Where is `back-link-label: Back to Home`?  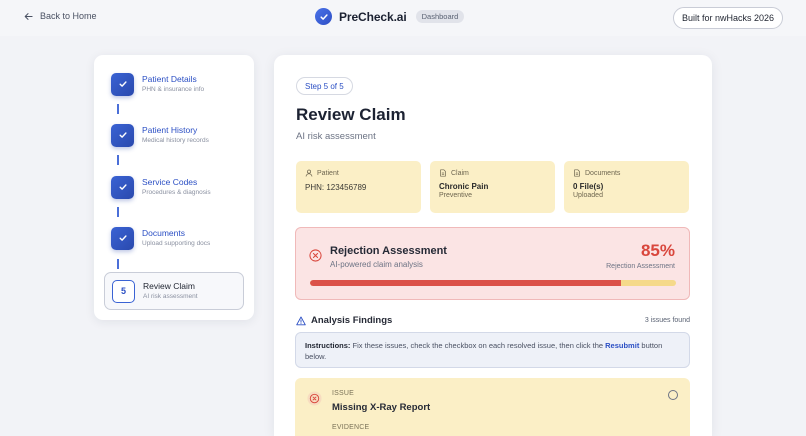
back-link-label: Back to Home is located at coordinates (68, 16).